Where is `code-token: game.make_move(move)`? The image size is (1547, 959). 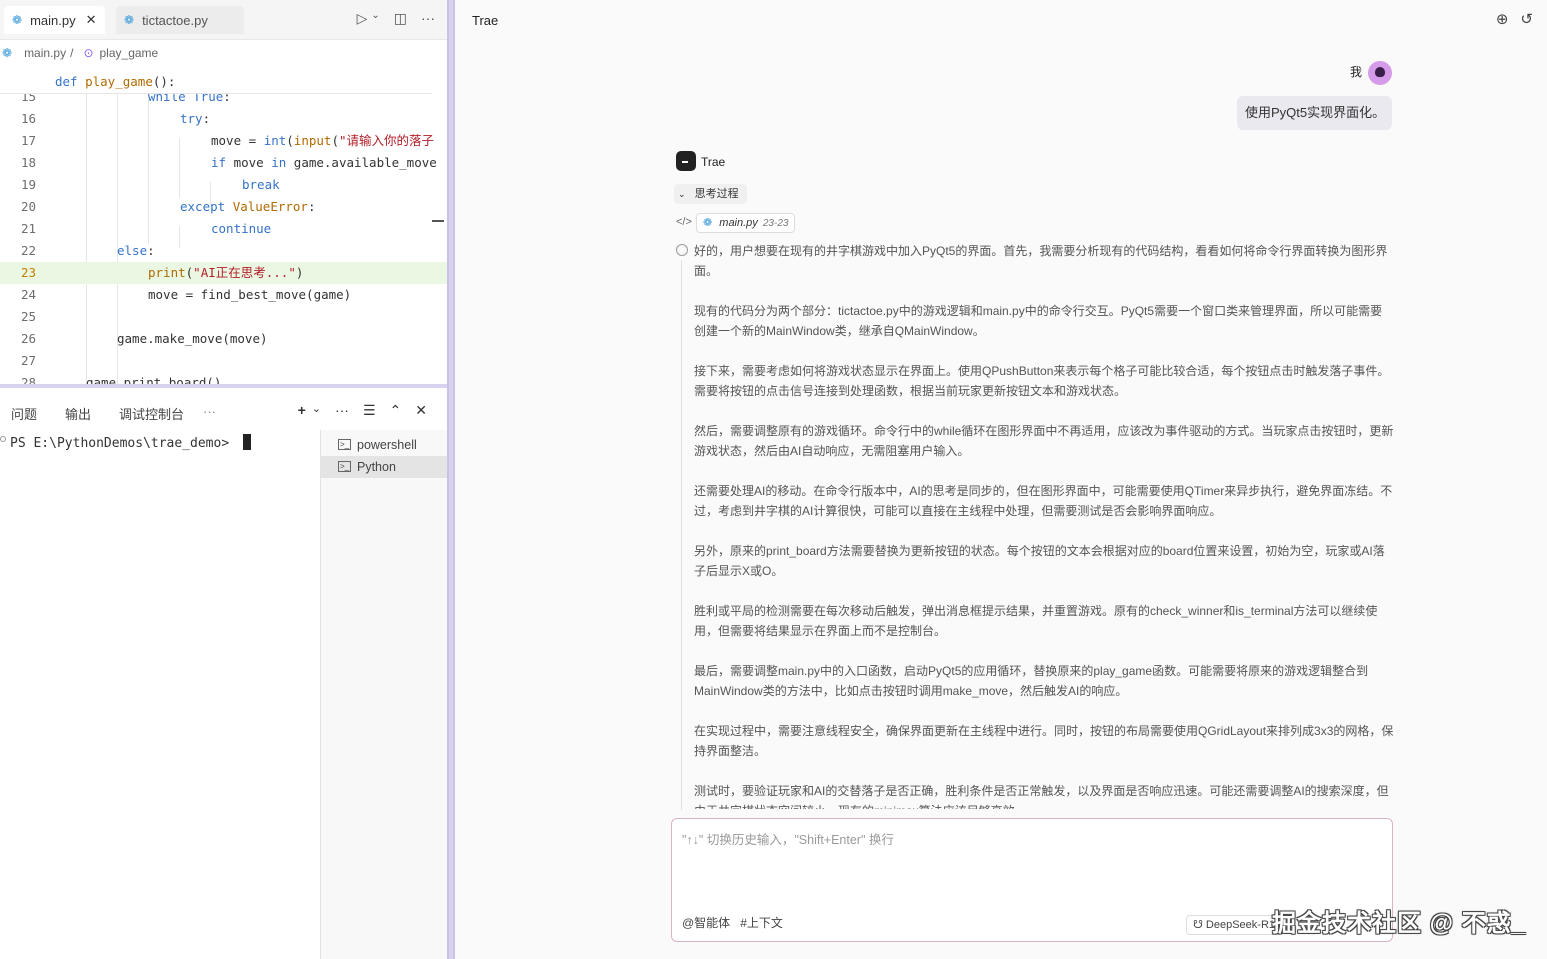
code-token: game.make_move(move) is located at coordinates (192, 338).